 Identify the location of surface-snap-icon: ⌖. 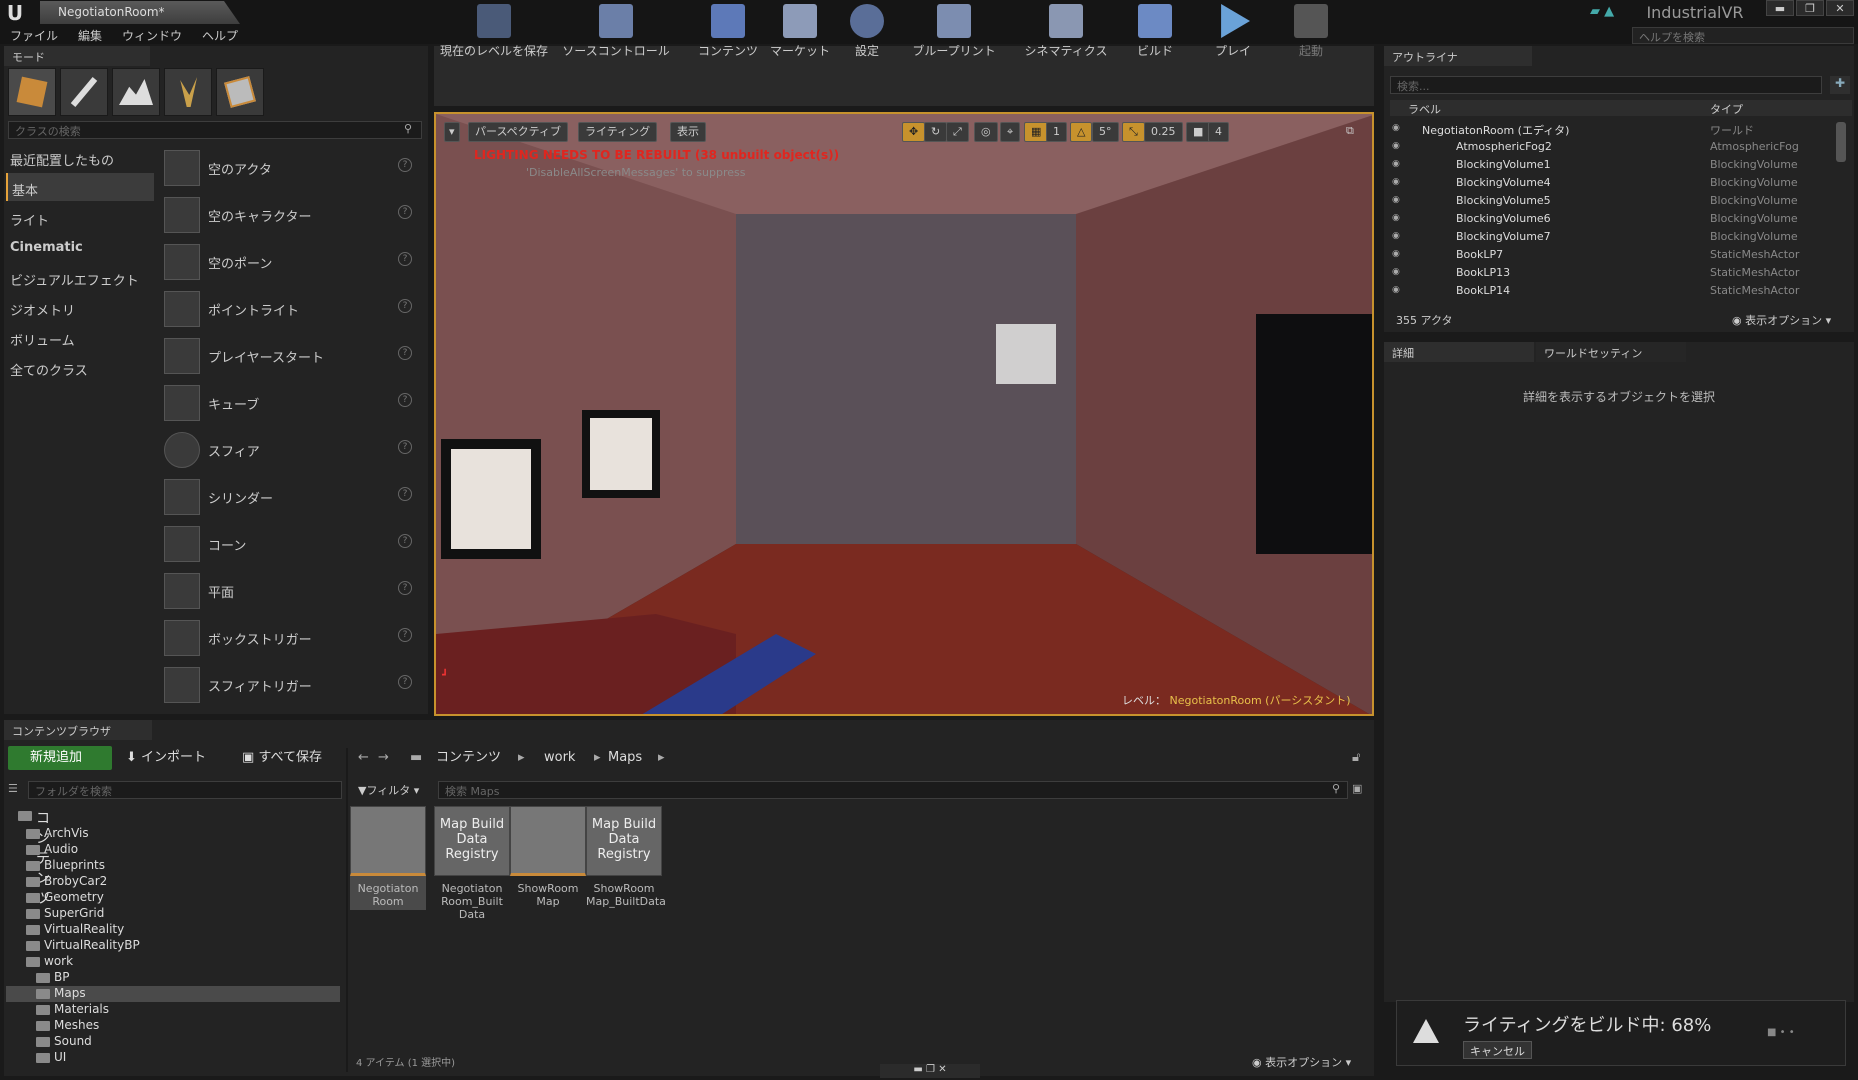
(1010, 132).